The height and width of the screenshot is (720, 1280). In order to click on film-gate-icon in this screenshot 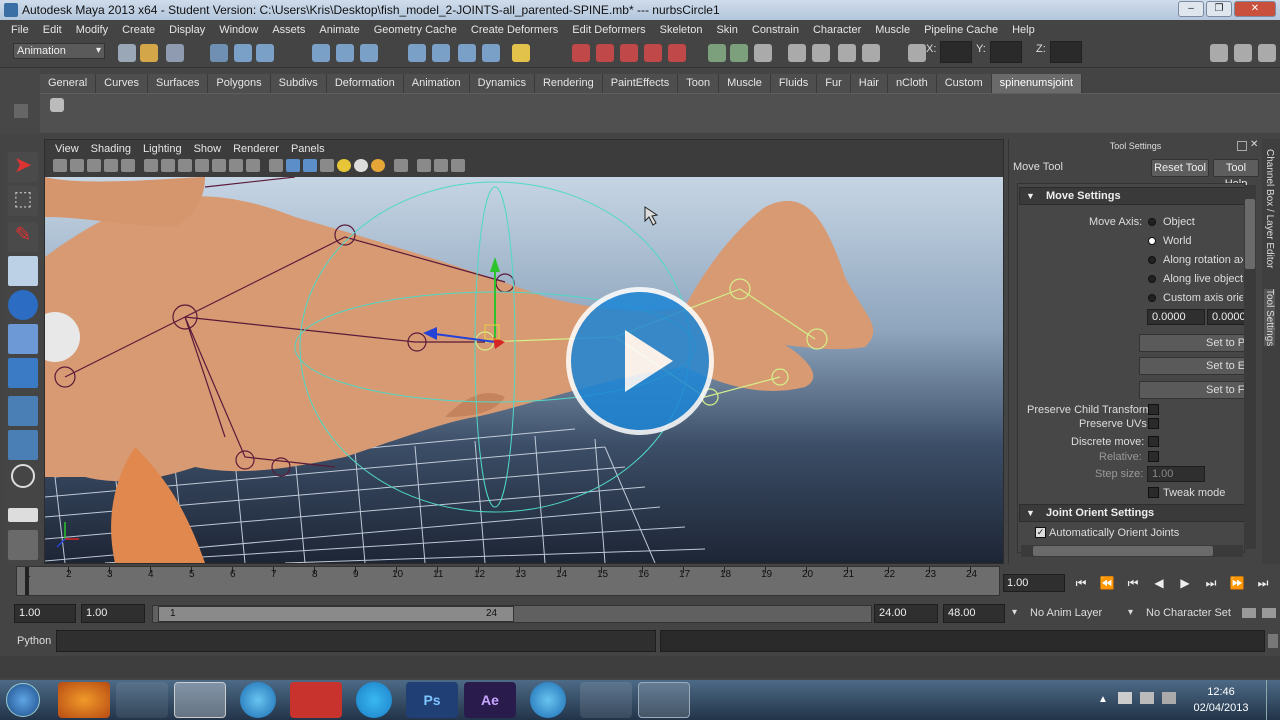, I will do `click(168, 165)`.